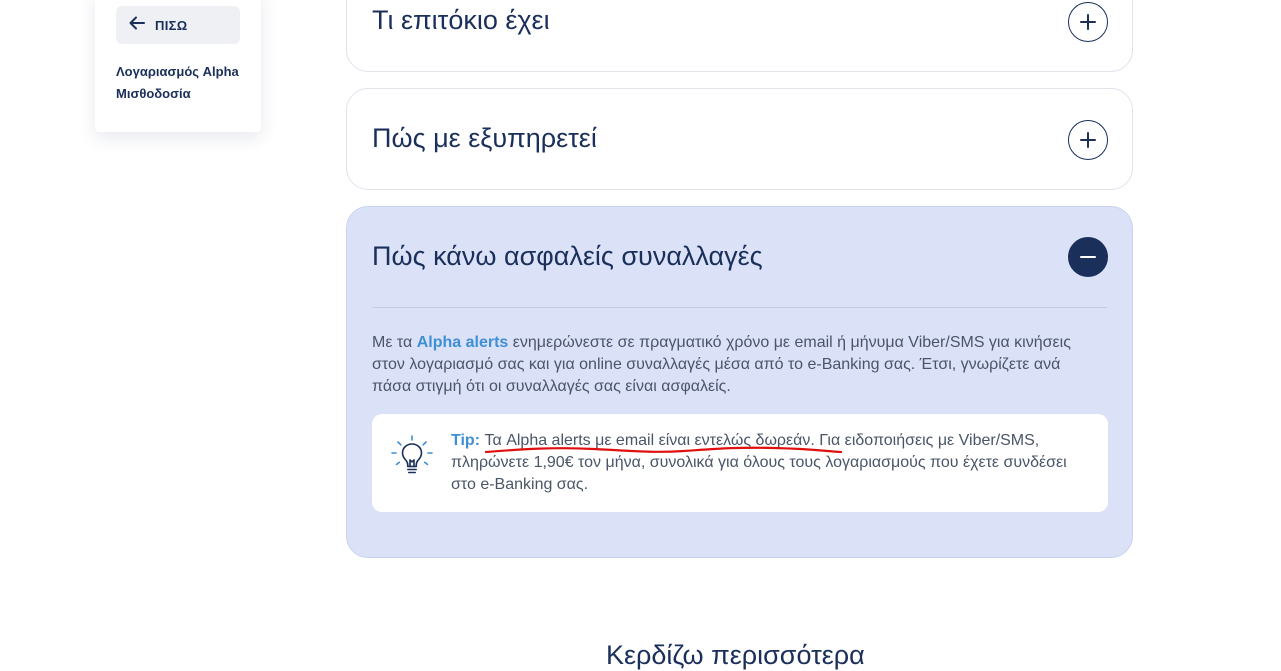 Image resolution: width=1281 pixels, height=671 pixels. What do you see at coordinates (739, 307) in the screenshot?
I see `accordion-divider` at bounding box center [739, 307].